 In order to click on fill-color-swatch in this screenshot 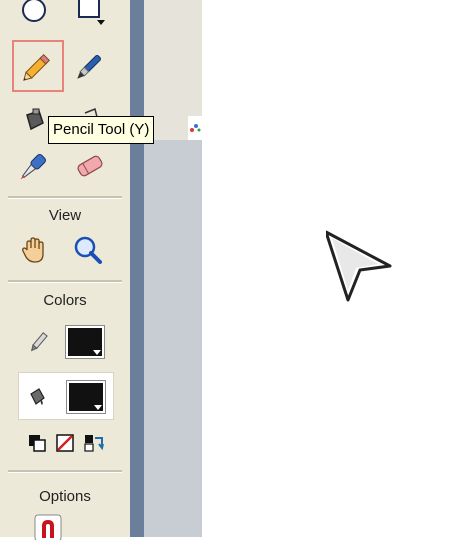, I will do `click(86, 397)`.